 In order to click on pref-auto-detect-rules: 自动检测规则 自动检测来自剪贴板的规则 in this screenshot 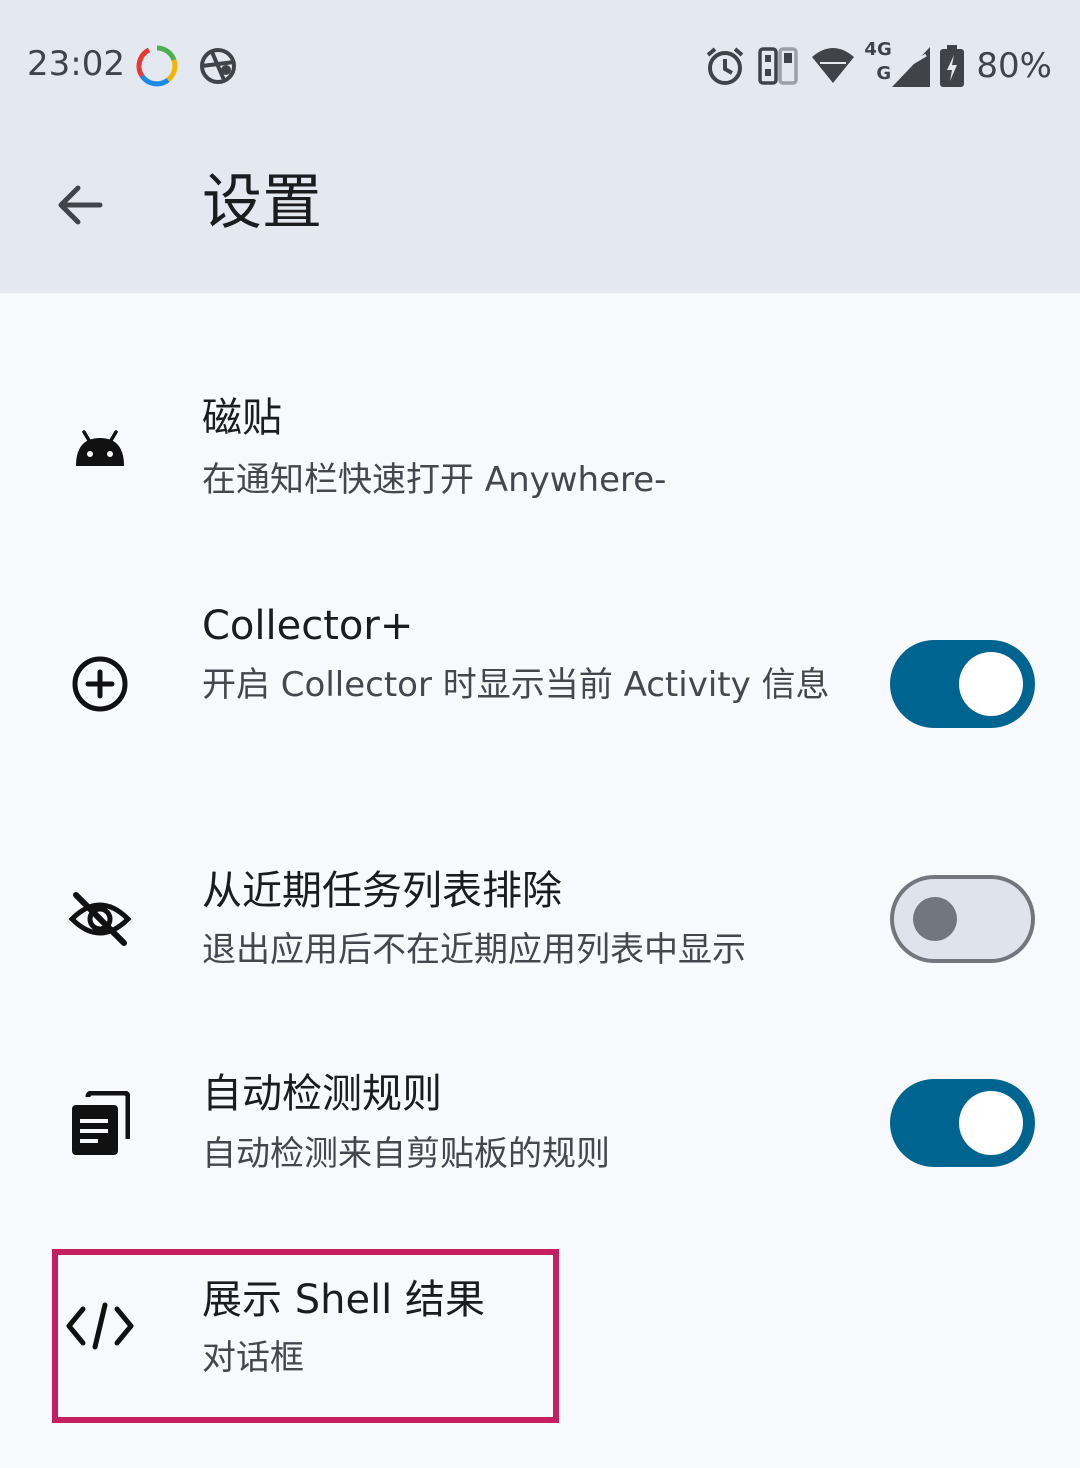, I will do `click(540, 1125)`.